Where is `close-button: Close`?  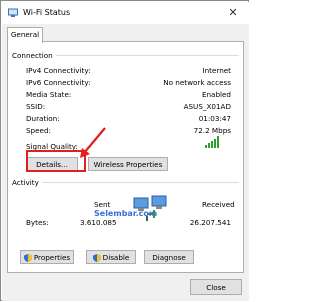 close-button: Close is located at coordinates (216, 287).